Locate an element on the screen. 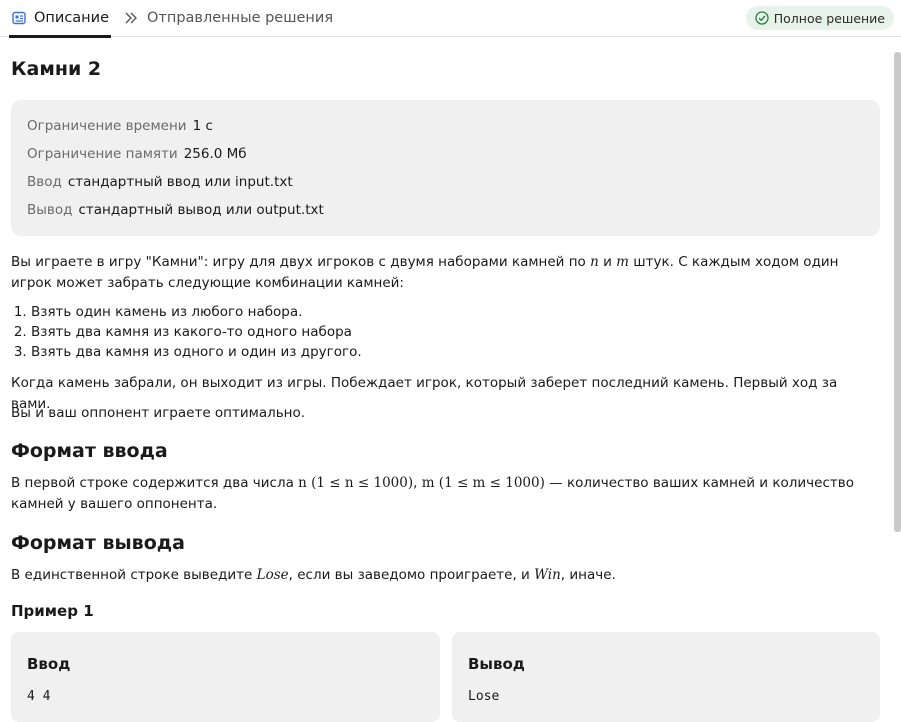 The width and height of the screenshot is (901, 722). example-output-label: Вывод is located at coordinates (496, 664).